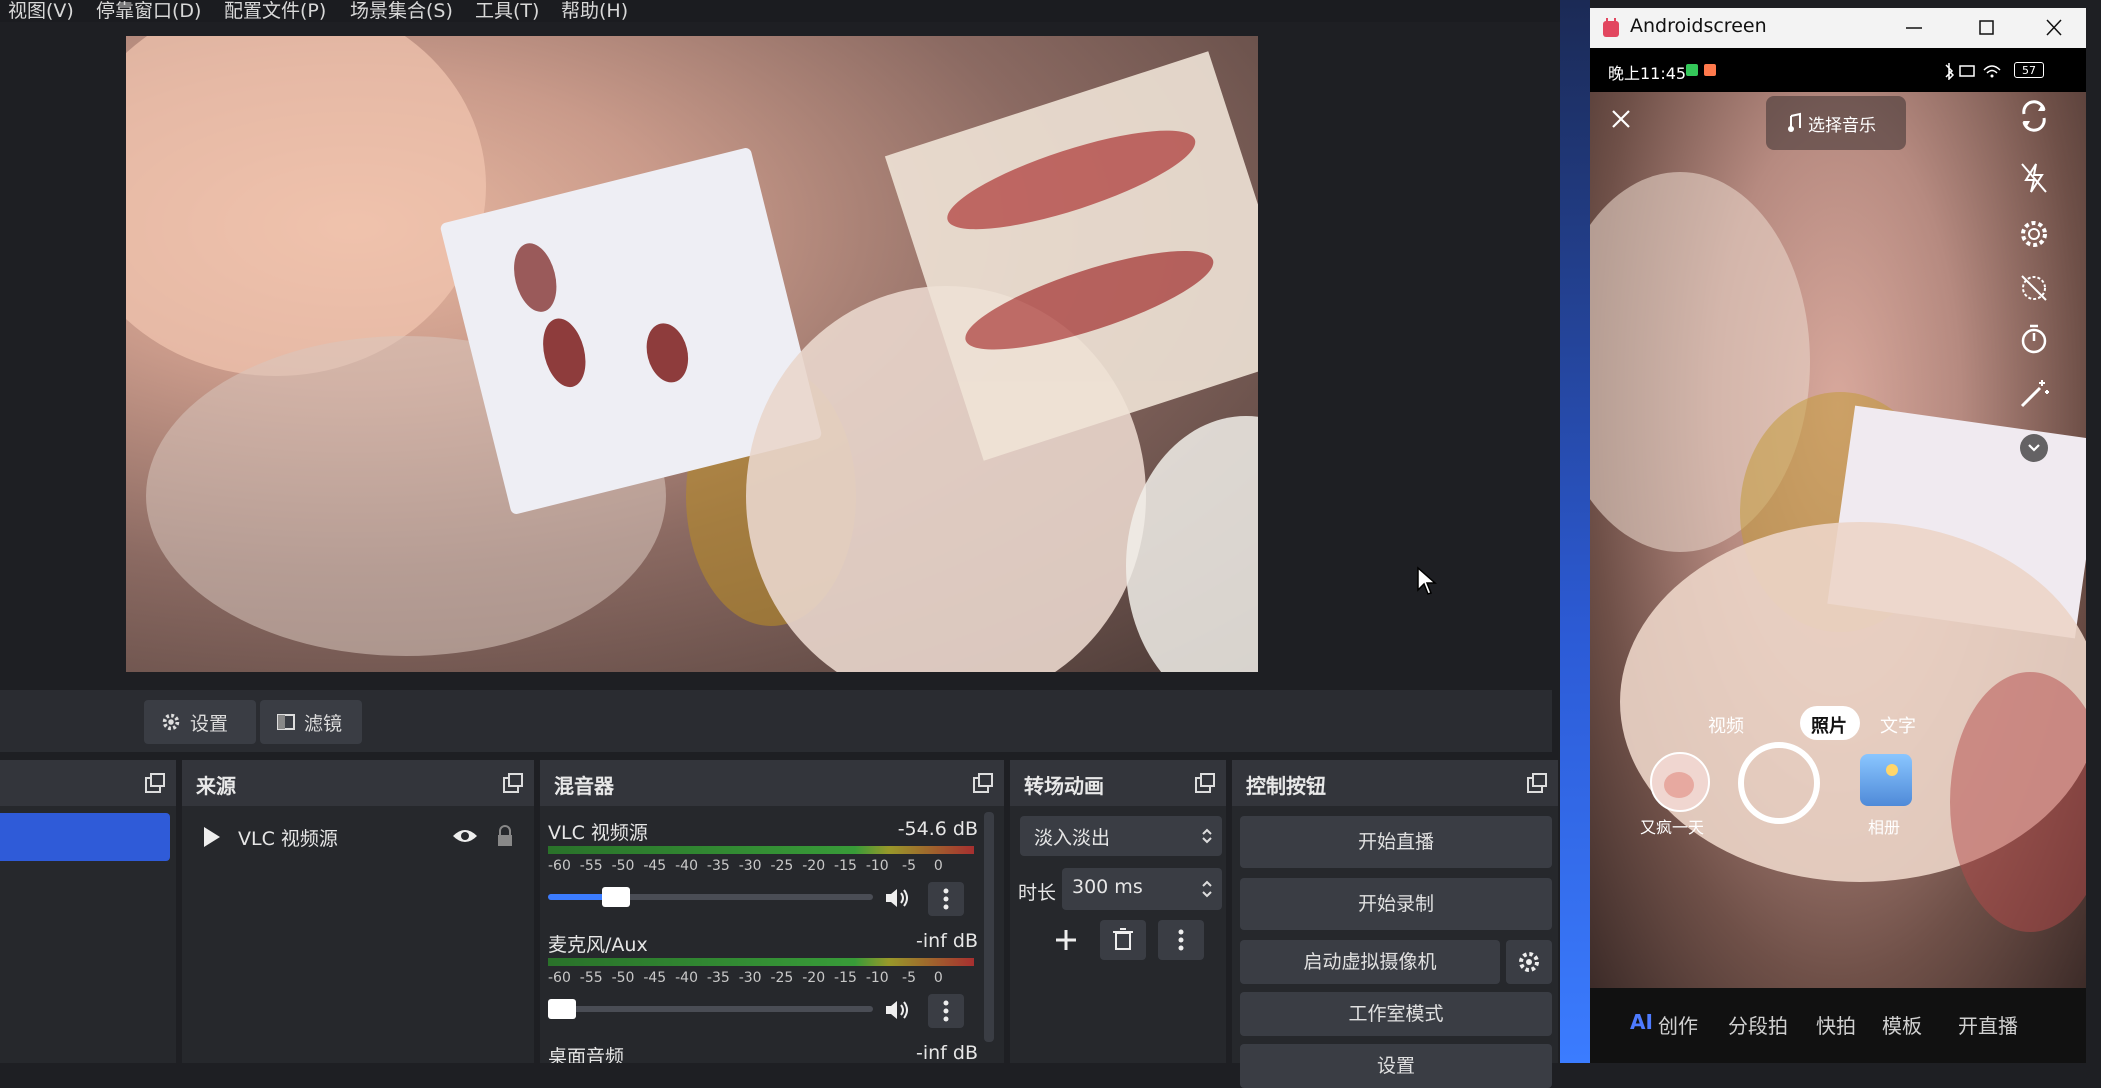  What do you see at coordinates (578, 897) in the screenshot?
I see `volume-slider-fill` at bounding box center [578, 897].